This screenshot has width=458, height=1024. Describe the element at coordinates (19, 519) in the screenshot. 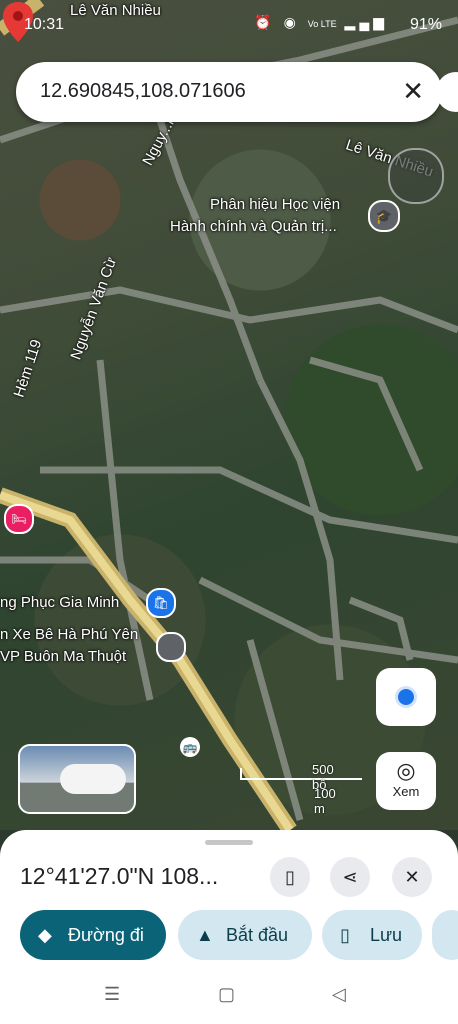

I see `hotel-pin-icon: 🛏` at that location.